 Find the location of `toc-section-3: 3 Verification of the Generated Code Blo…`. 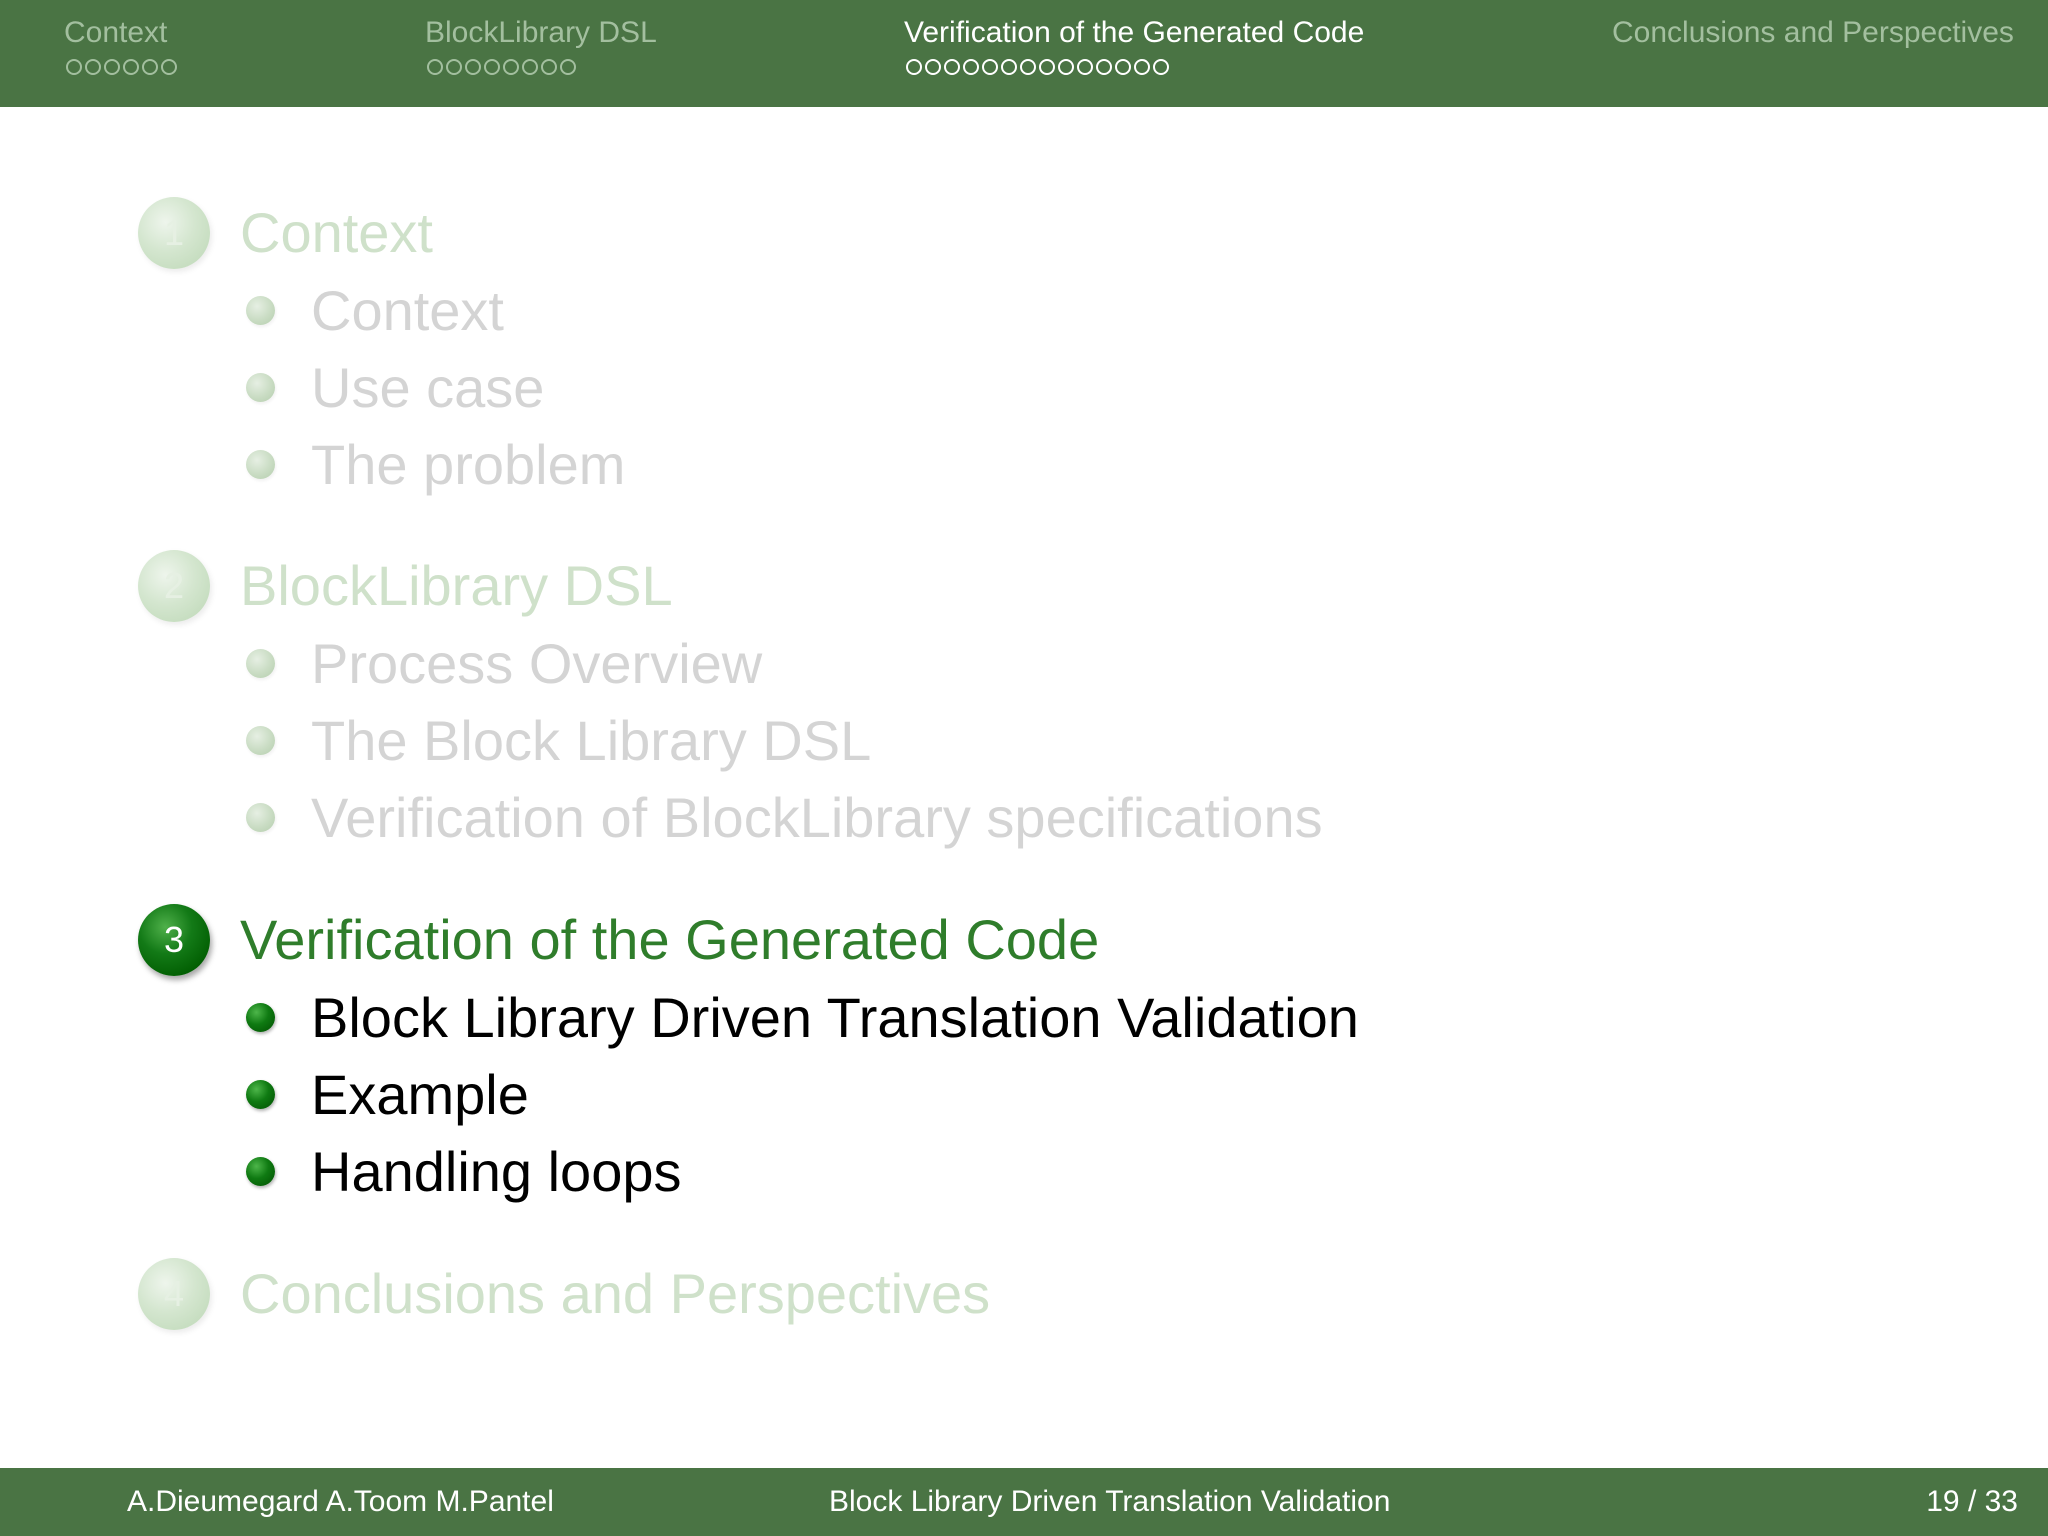

toc-section-3: 3 Verification of the Generated Code Blo… is located at coordinates (748, 1056).